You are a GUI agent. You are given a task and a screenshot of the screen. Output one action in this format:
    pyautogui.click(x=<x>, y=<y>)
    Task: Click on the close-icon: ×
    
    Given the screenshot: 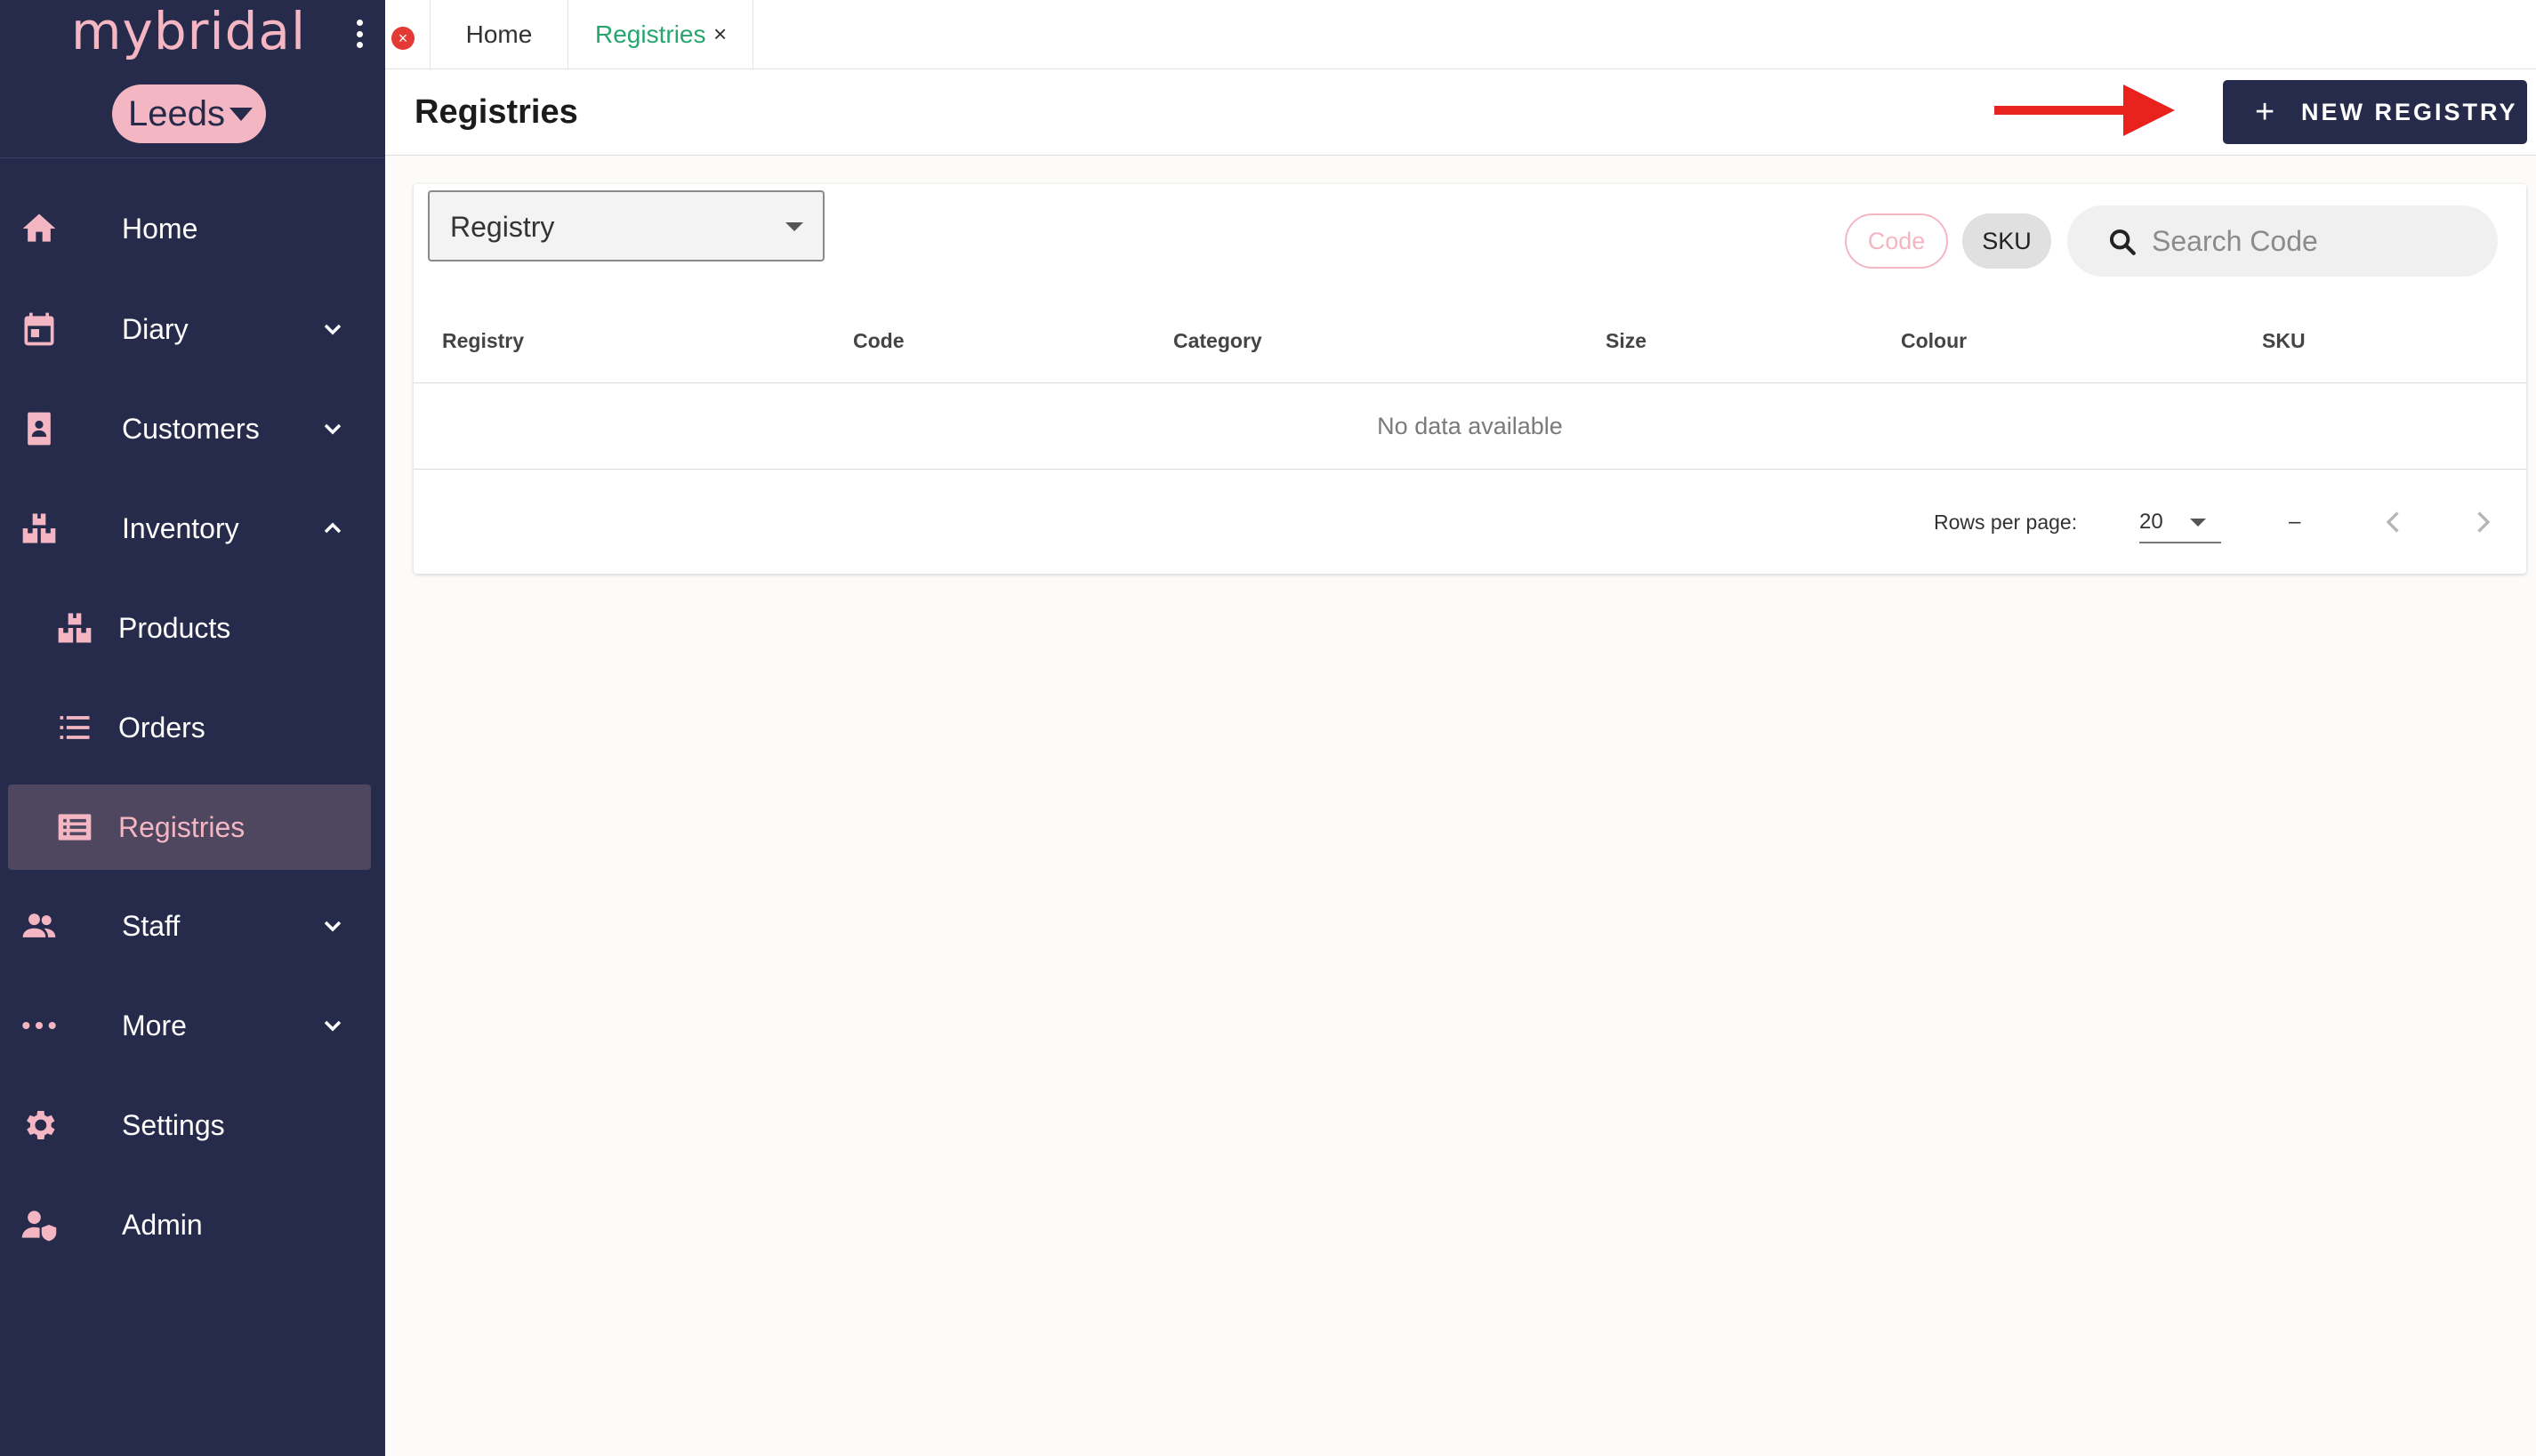 What is the action you would take?
    pyautogui.click(x=720, y=34)
    